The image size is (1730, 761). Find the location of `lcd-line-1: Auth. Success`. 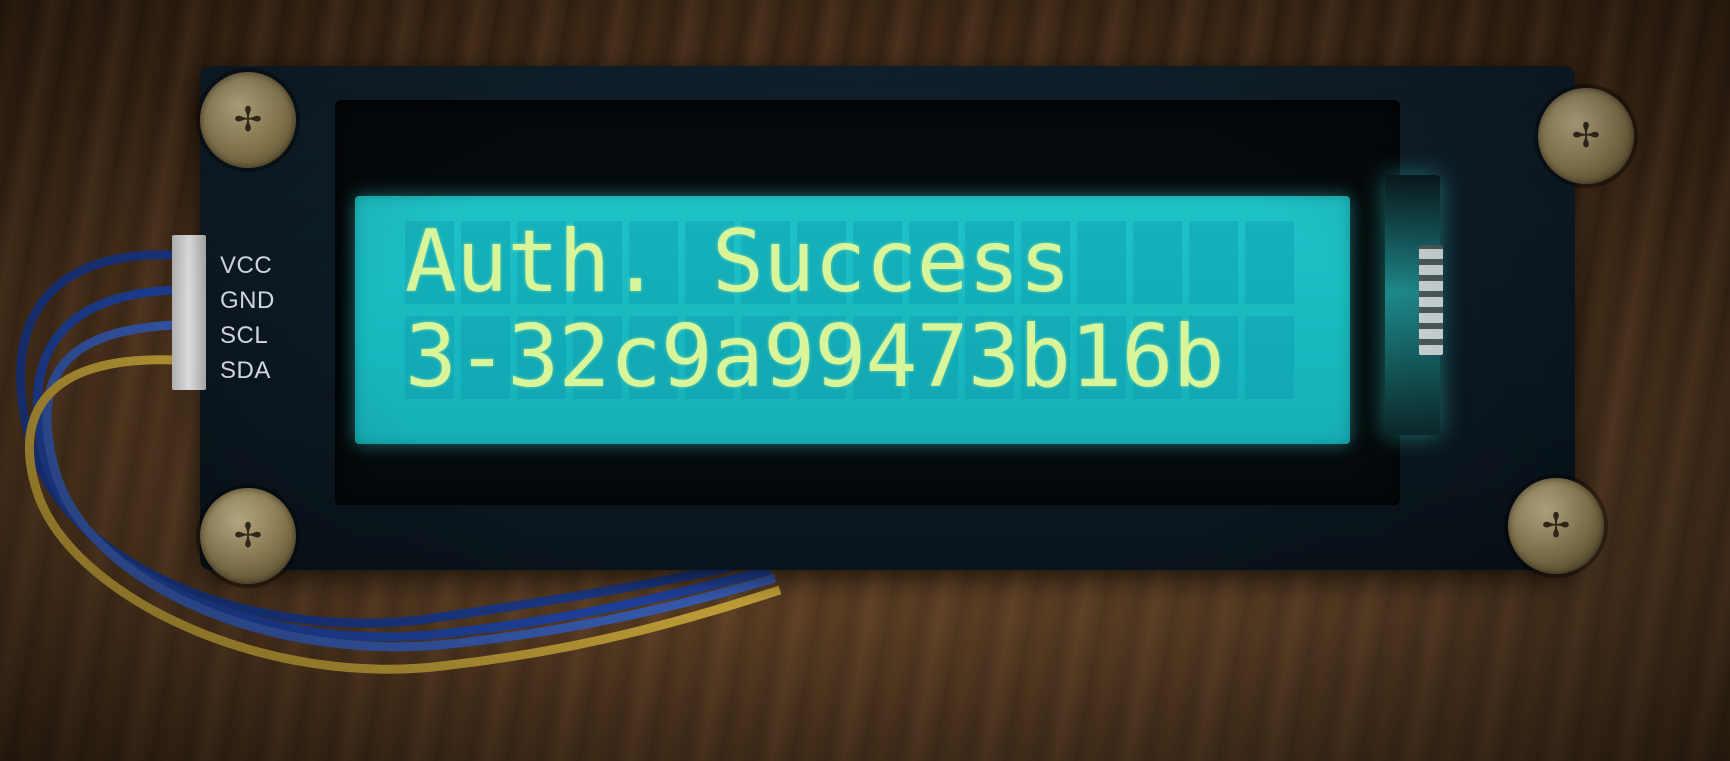

lcd-line-1: Auth. Success is located at coordinates (738, 262).